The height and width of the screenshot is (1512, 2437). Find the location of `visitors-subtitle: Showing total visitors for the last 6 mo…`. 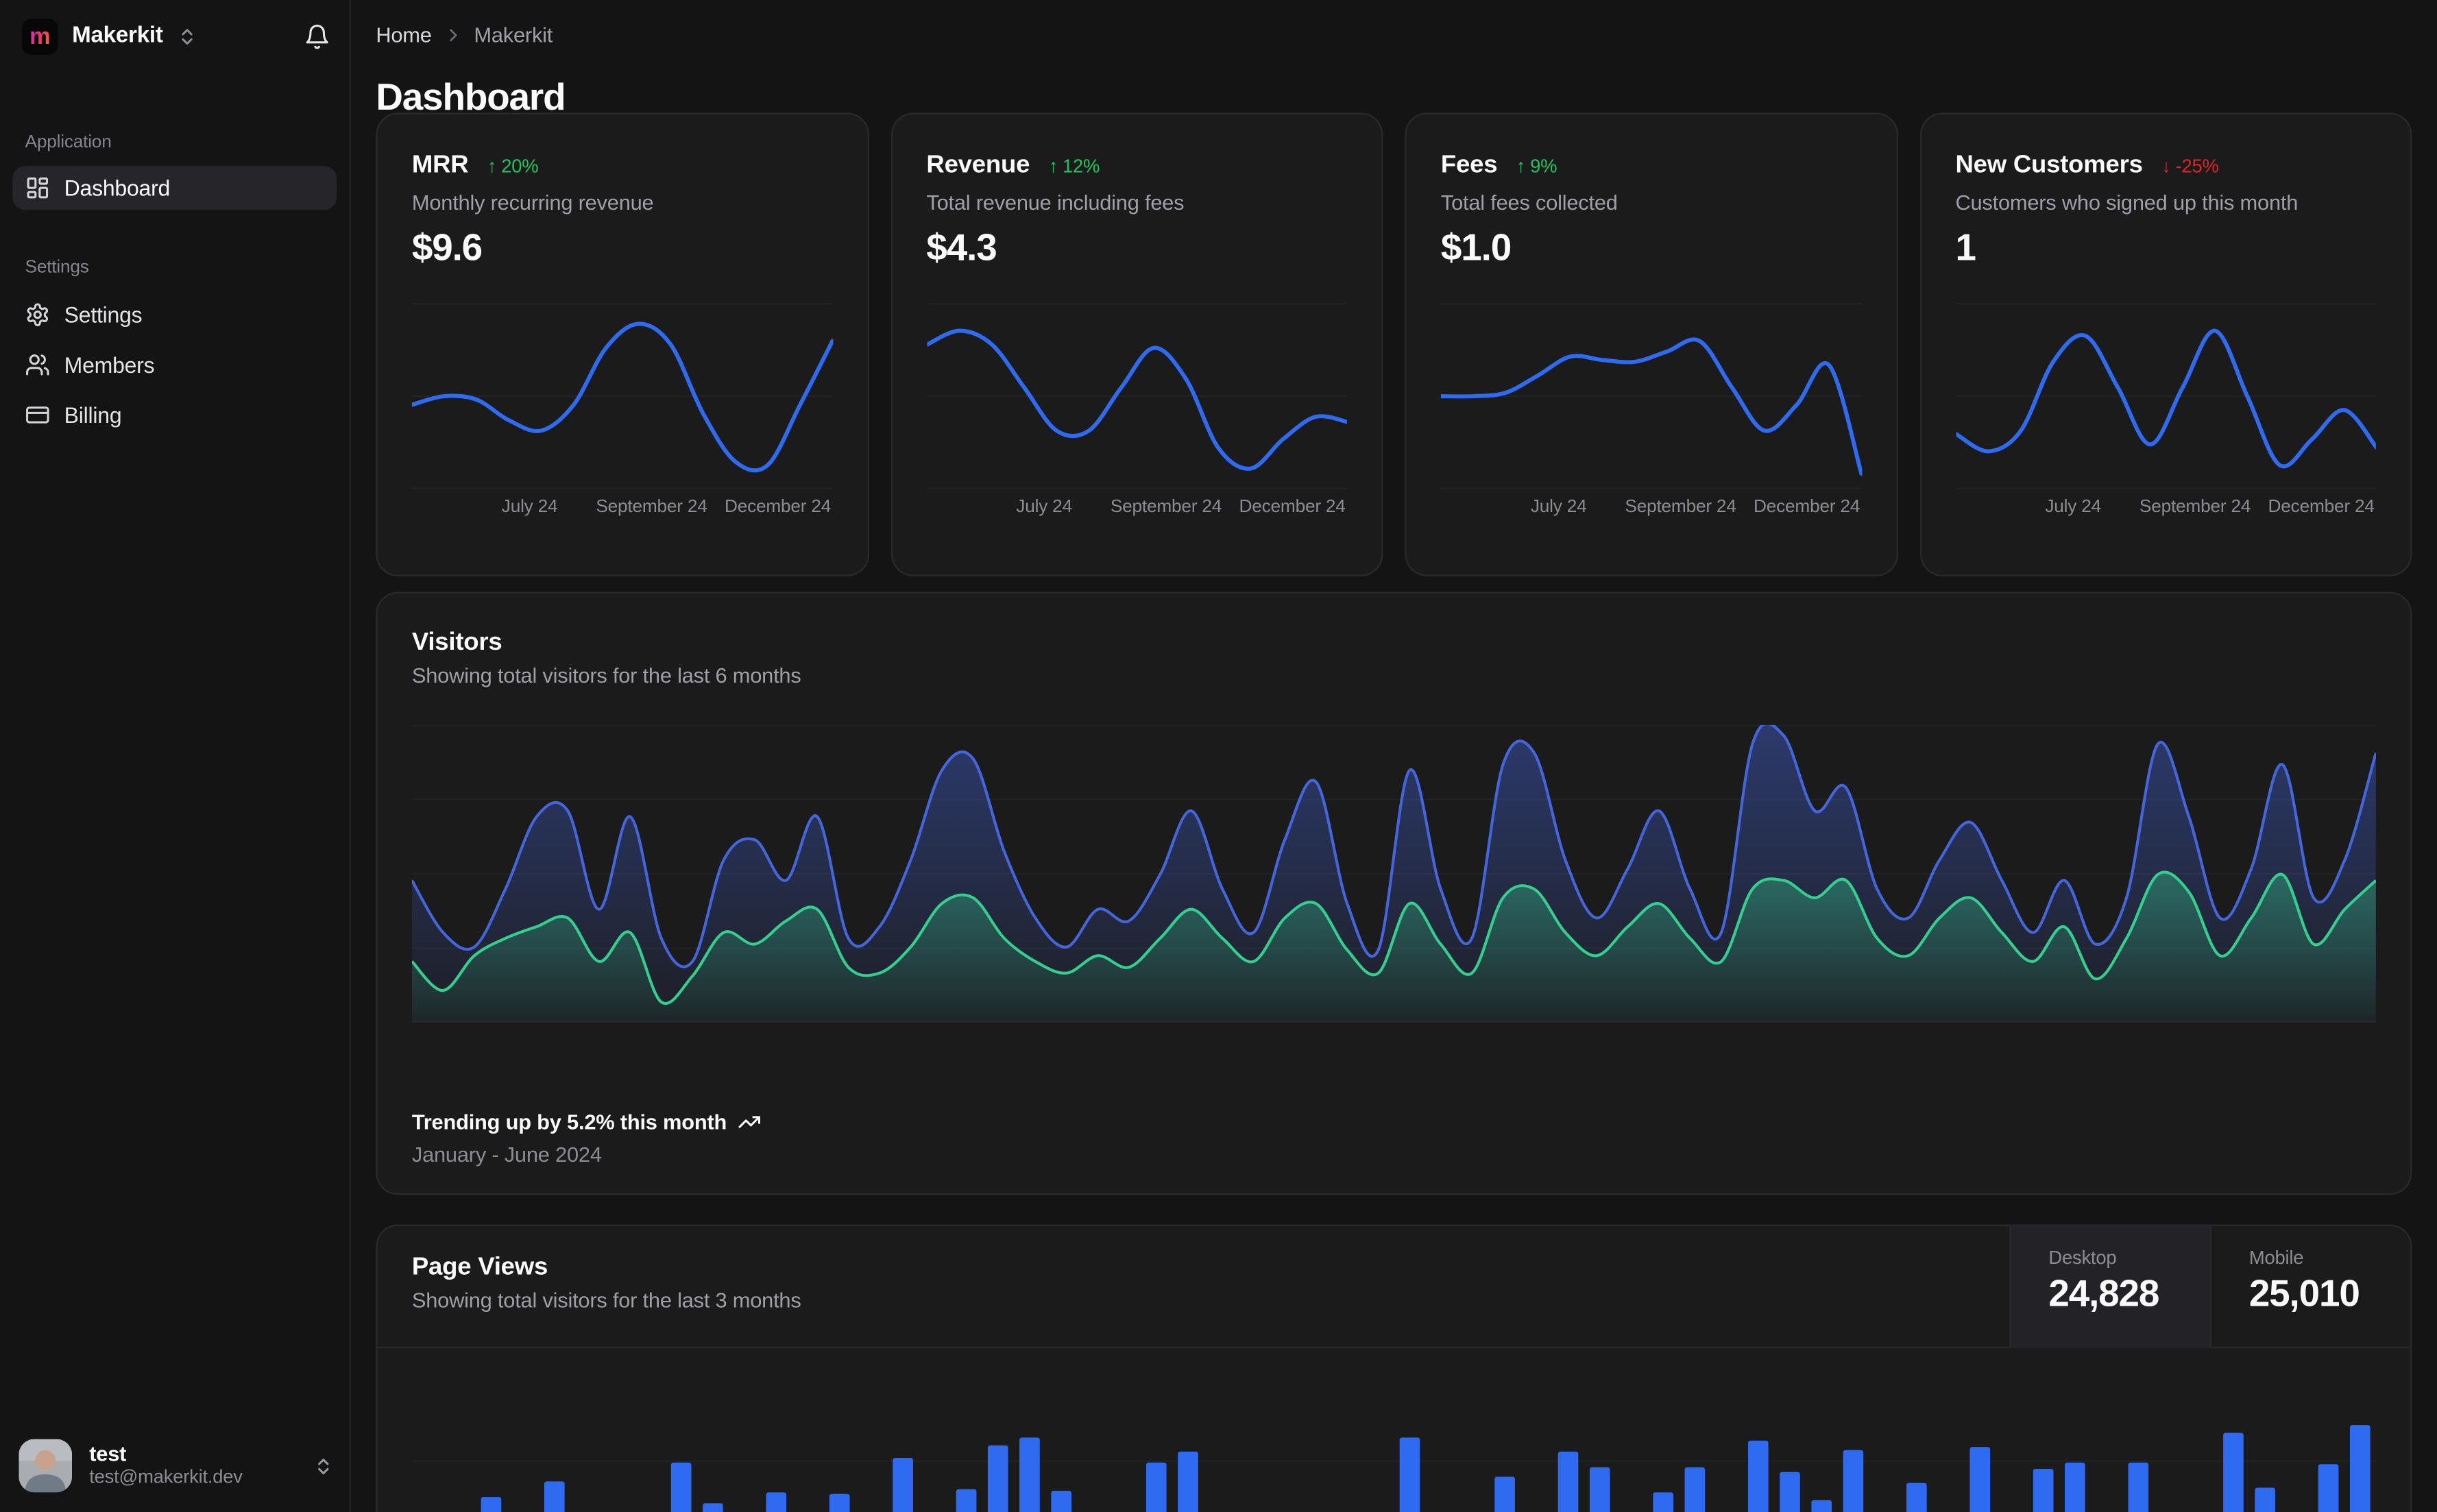

visitors-subtitle: Showing total visitors for the last 6 mo… is located at coordinates (606, 675).